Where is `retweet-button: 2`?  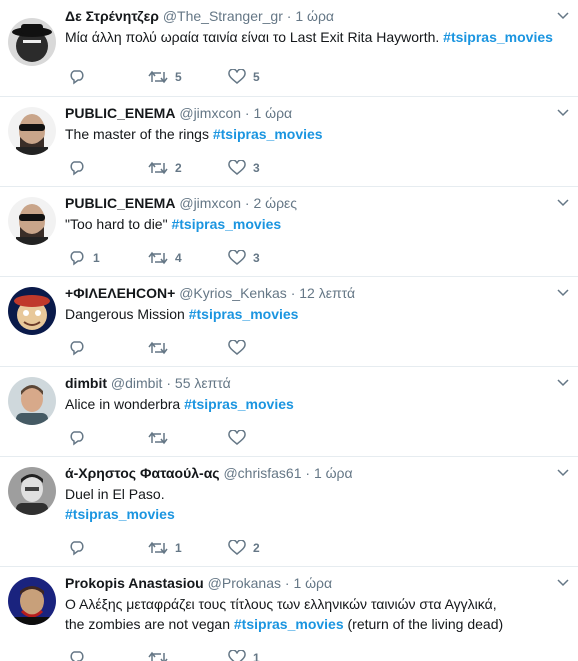 retweet-button: 2 is located at coordinates (165, 168).